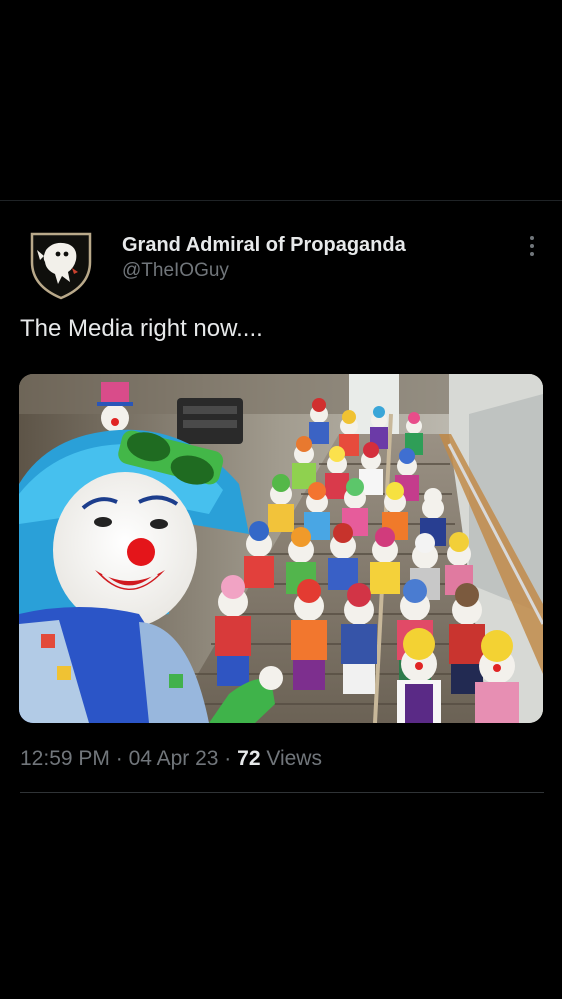 Image resolution: width=562 pixels, height=999 pixels. What do you see at coordinates (291, 758) in the screenshot?
I see `views-label: Views` at bounding box center [291, 758].